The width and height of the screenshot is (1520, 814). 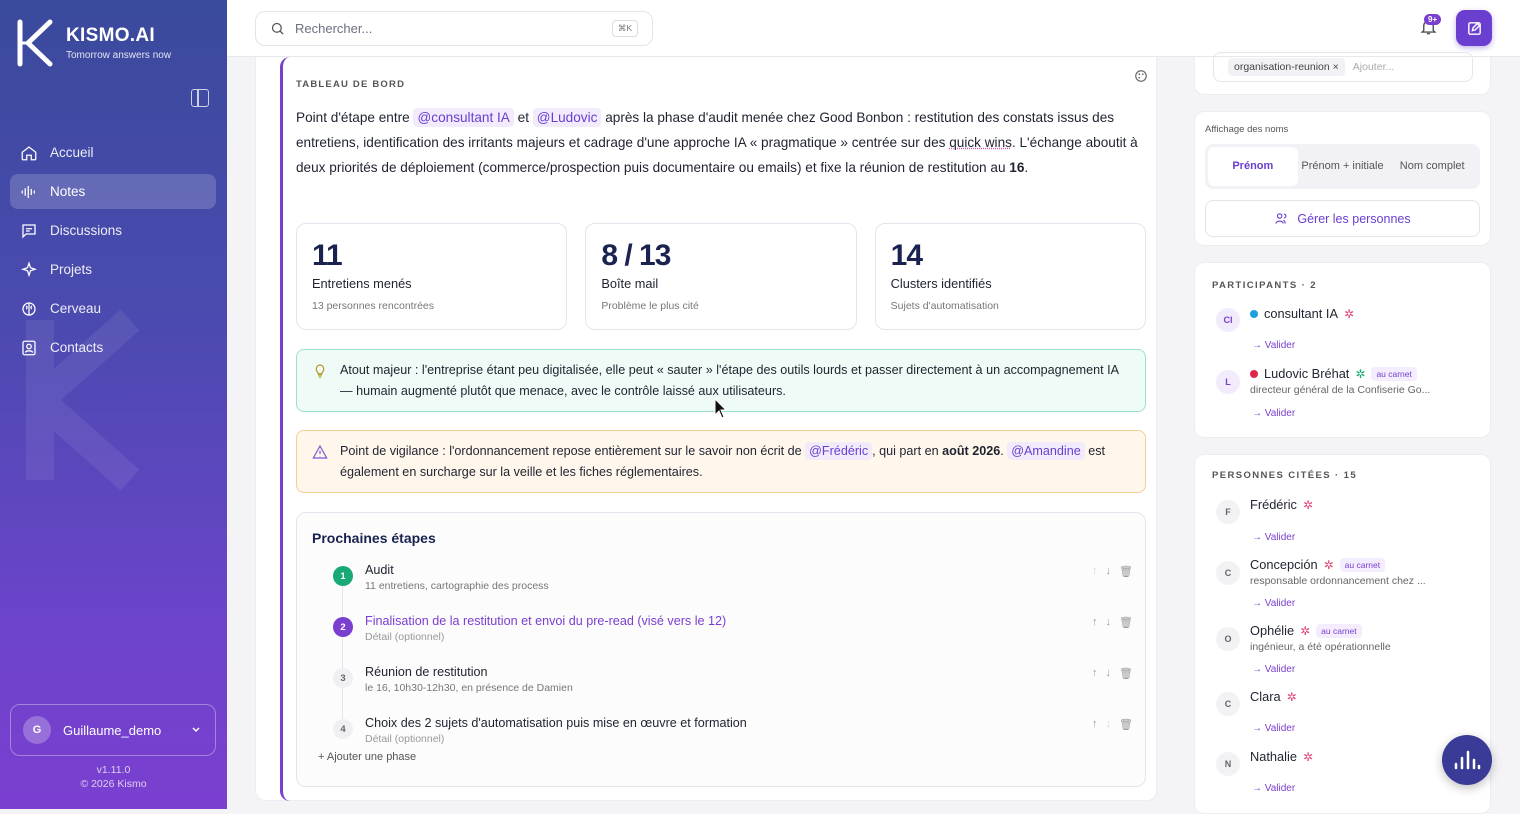 What do you see at coordinates (1353, 219) in the screenshot?
I see `manage-people-label: Gérer les personnes` at bounding box center [1353, 219].